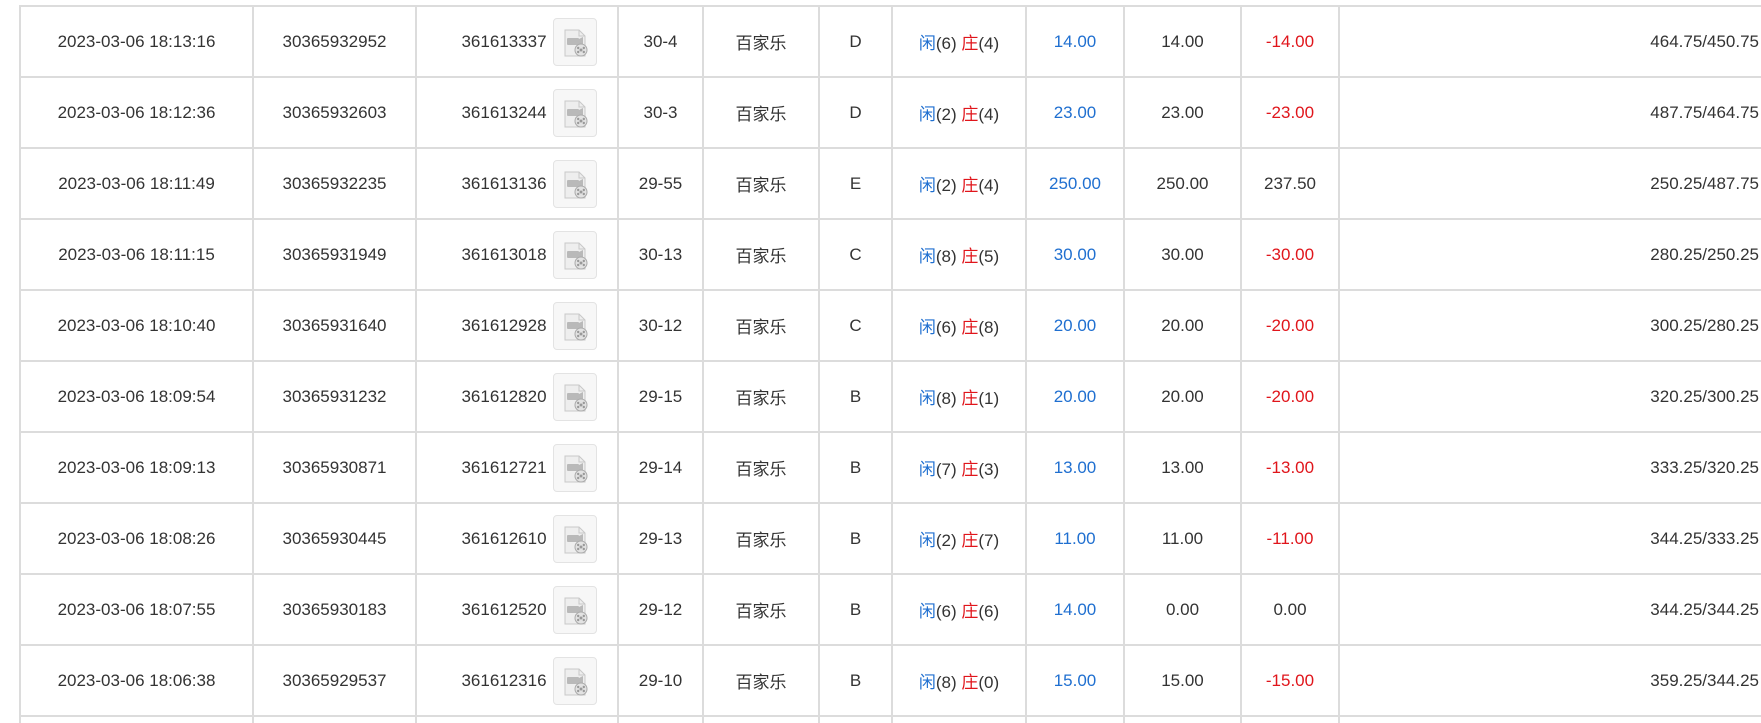 This screenshot has width=1761, height=723. What do you see at coordinates (660, 183) in the screenshot?
I see `table-number: 29-55` at bounding box center [660, 183].